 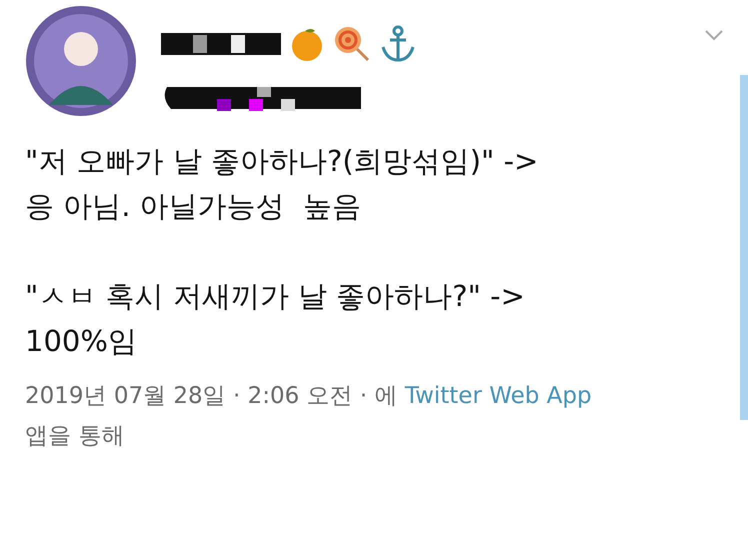 I want to click on chevron-down-icon, so click(x=714, y=35).